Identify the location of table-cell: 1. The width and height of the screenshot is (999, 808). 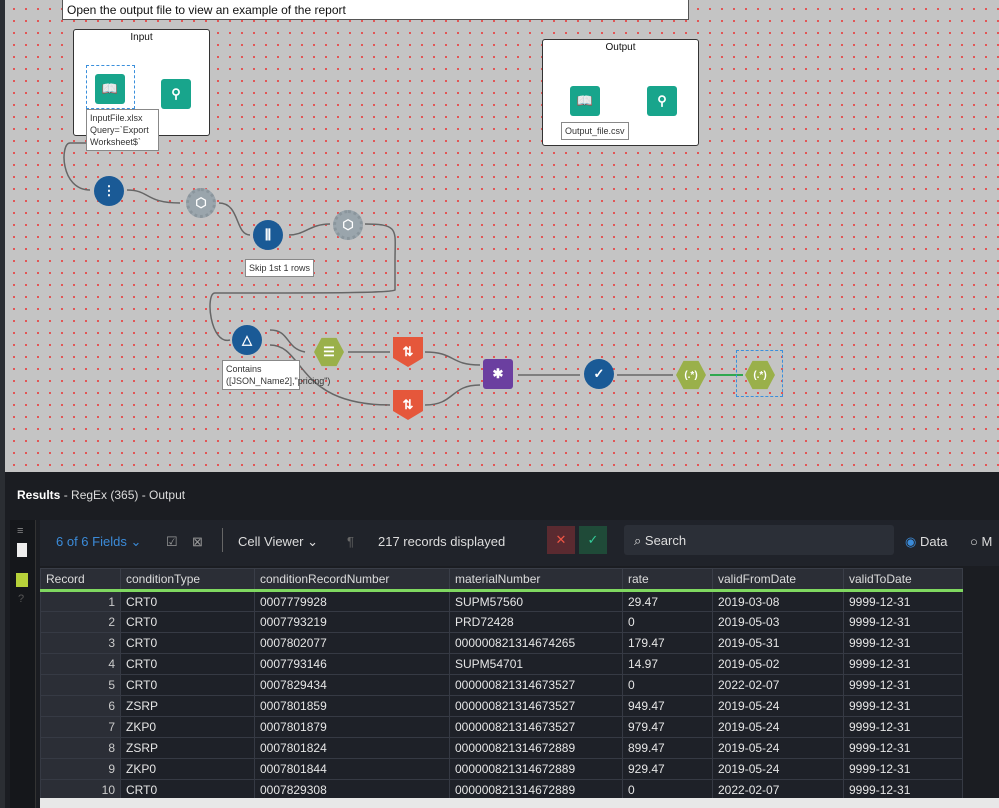
(80, 601).